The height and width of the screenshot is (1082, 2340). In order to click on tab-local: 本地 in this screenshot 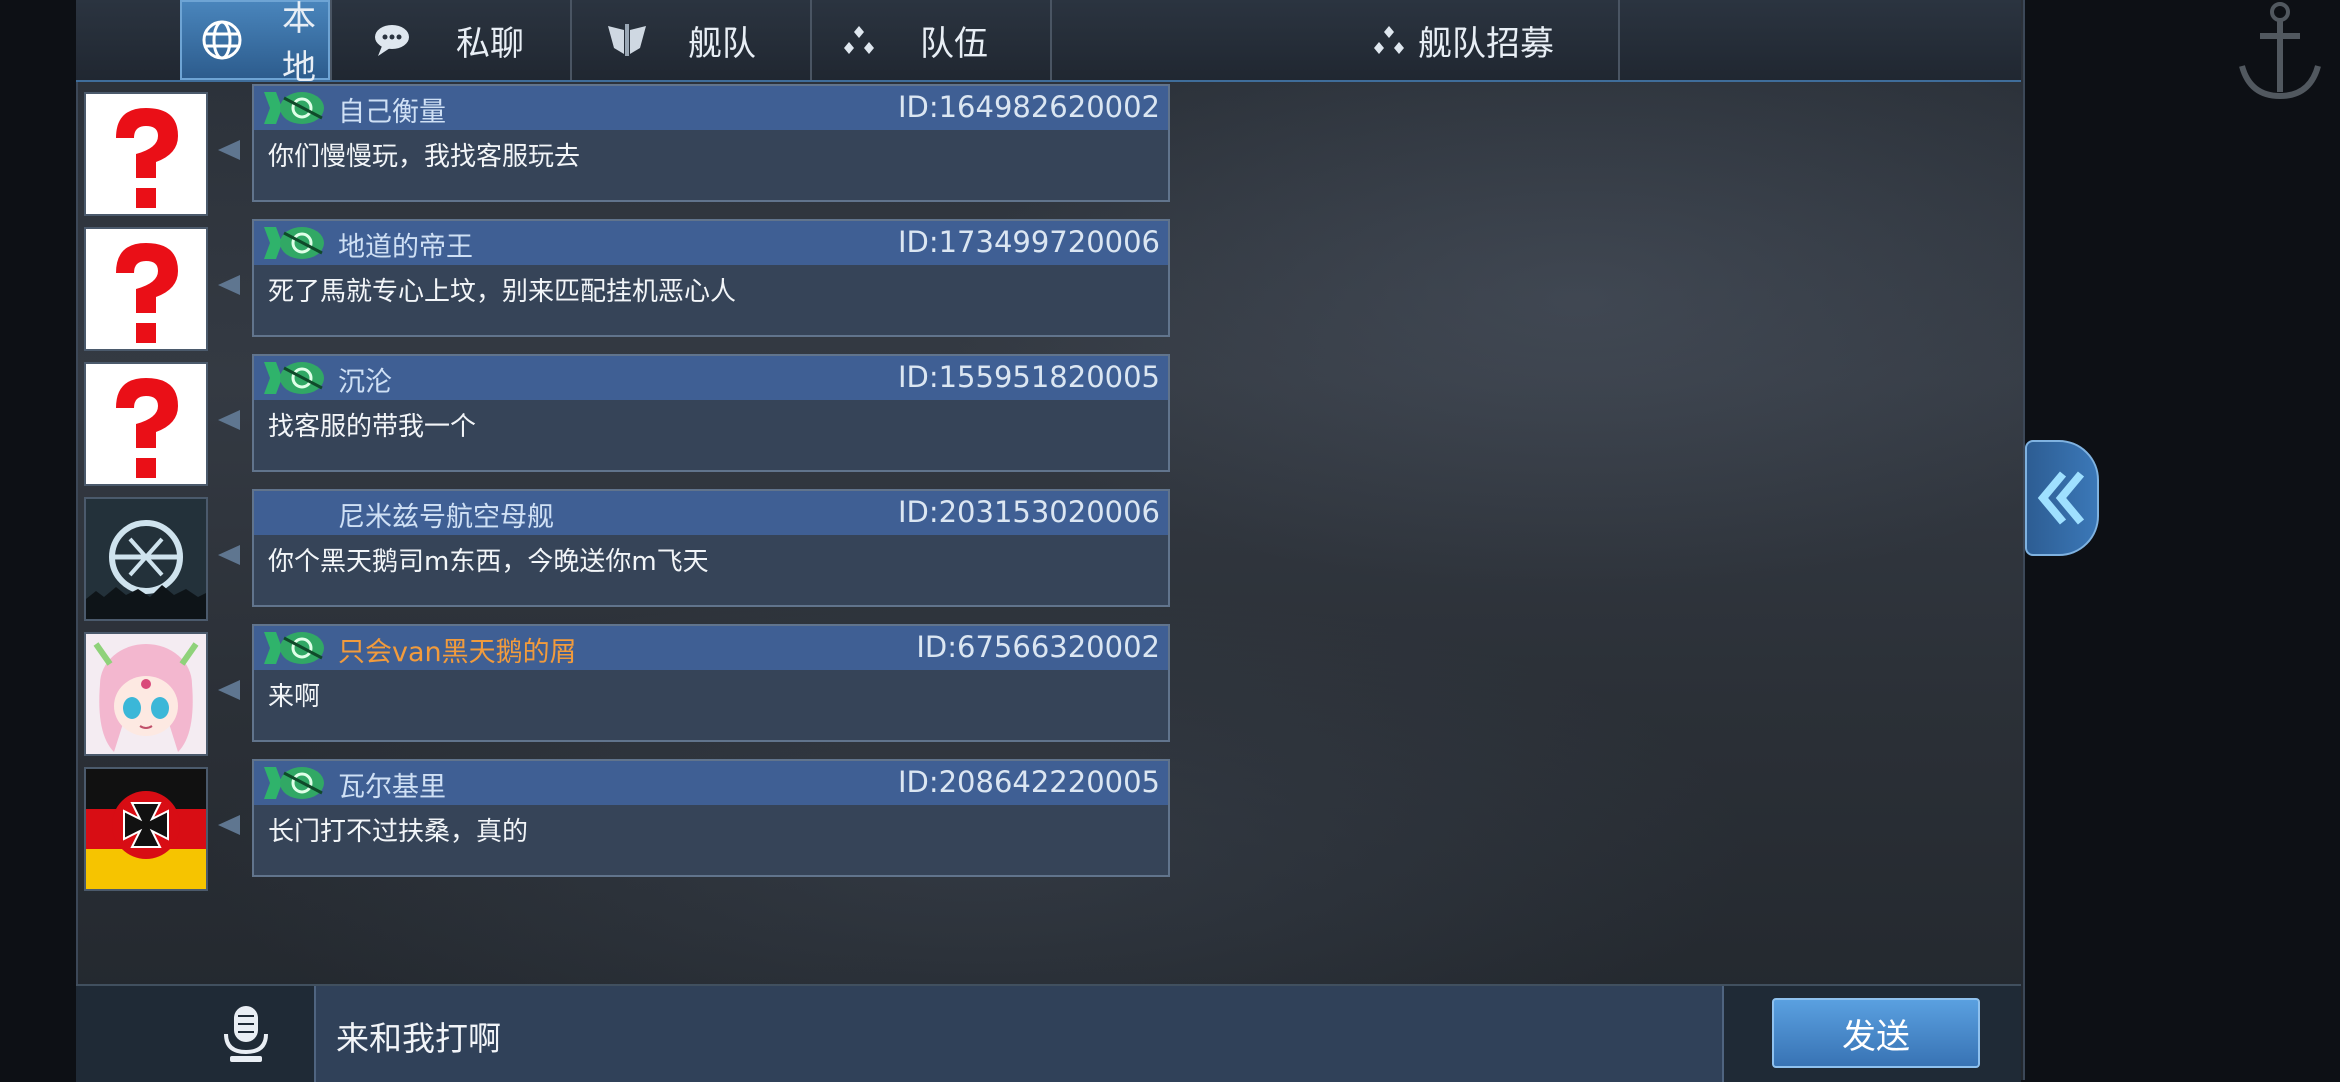, I will do `click(256, 44)`.